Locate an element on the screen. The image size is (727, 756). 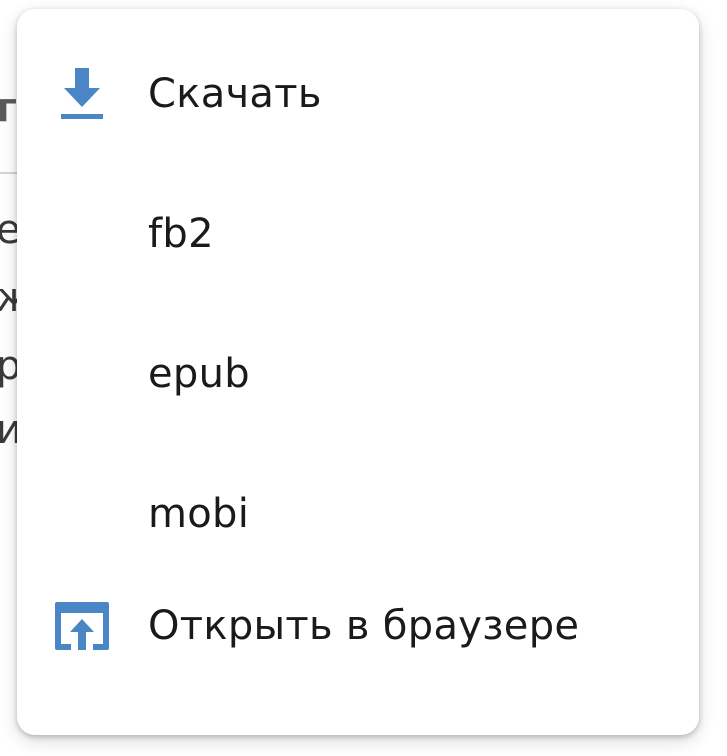
open-in-browser-icon is located at coordinates (82, 626).